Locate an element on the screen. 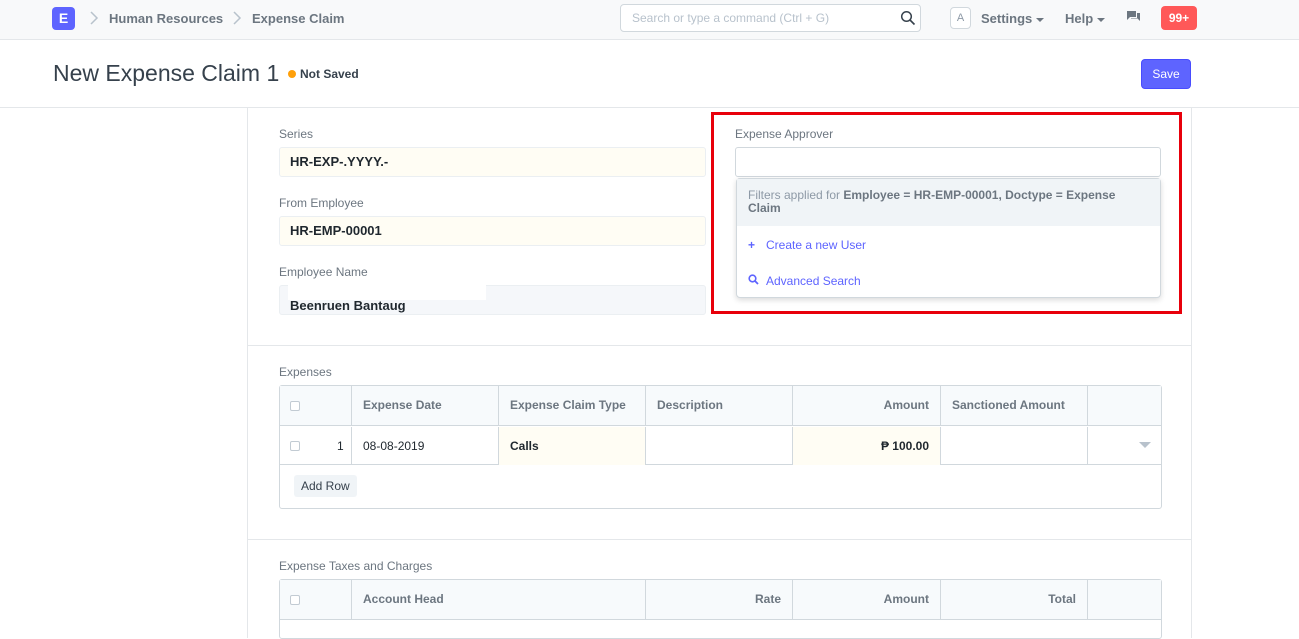 The image size is (1299, 639). column-header: Account Head is located at coordinates (499, 599).